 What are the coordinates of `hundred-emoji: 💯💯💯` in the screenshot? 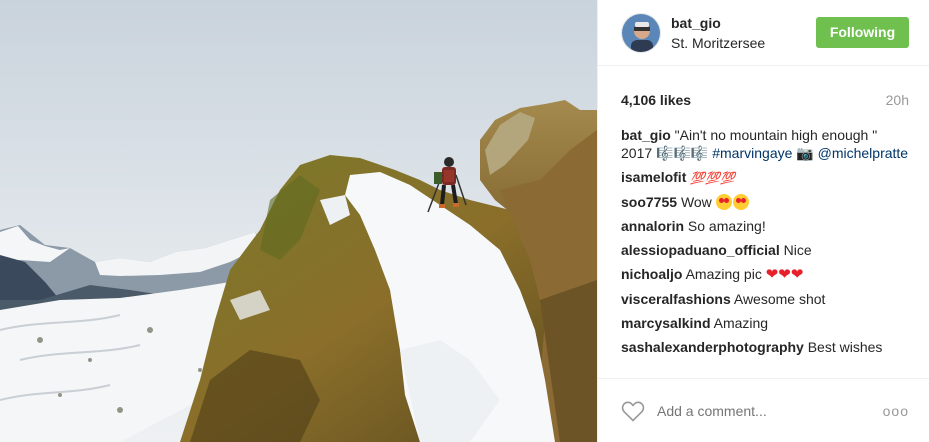 It's located at (713, 178).